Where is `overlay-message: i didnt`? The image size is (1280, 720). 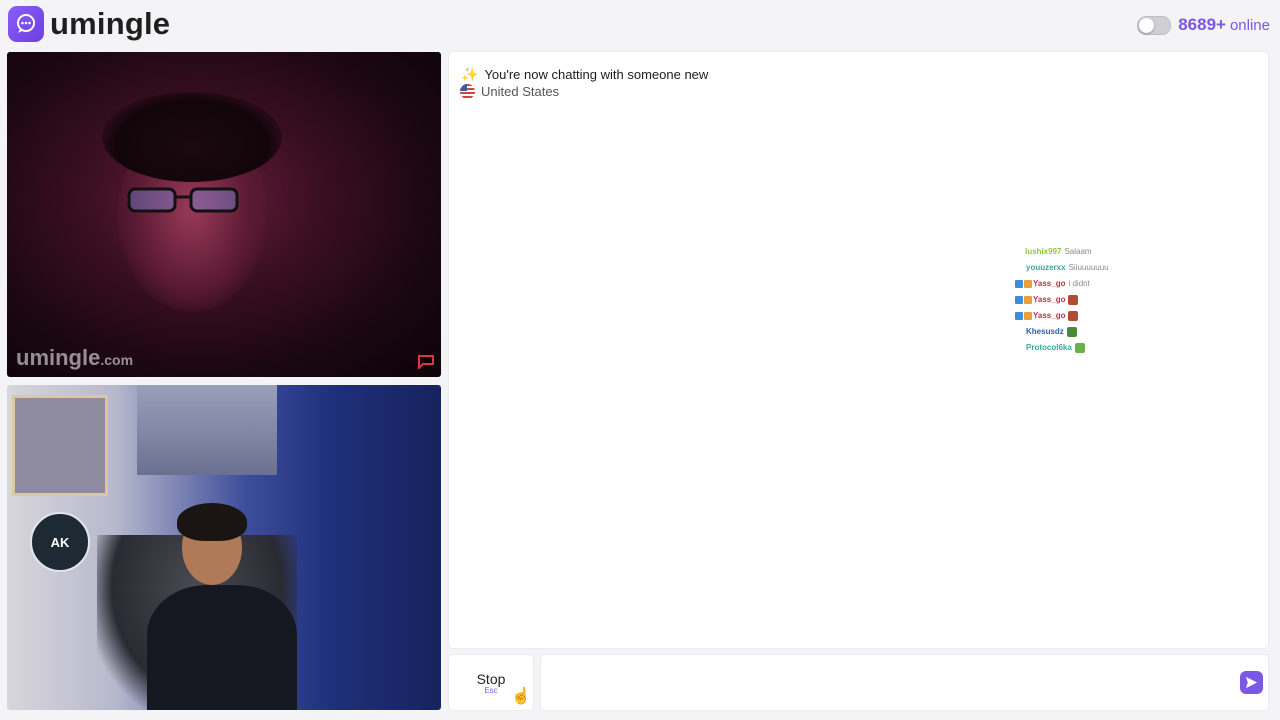
overlay-message: i didnt is located at coordinates (1079, 283).